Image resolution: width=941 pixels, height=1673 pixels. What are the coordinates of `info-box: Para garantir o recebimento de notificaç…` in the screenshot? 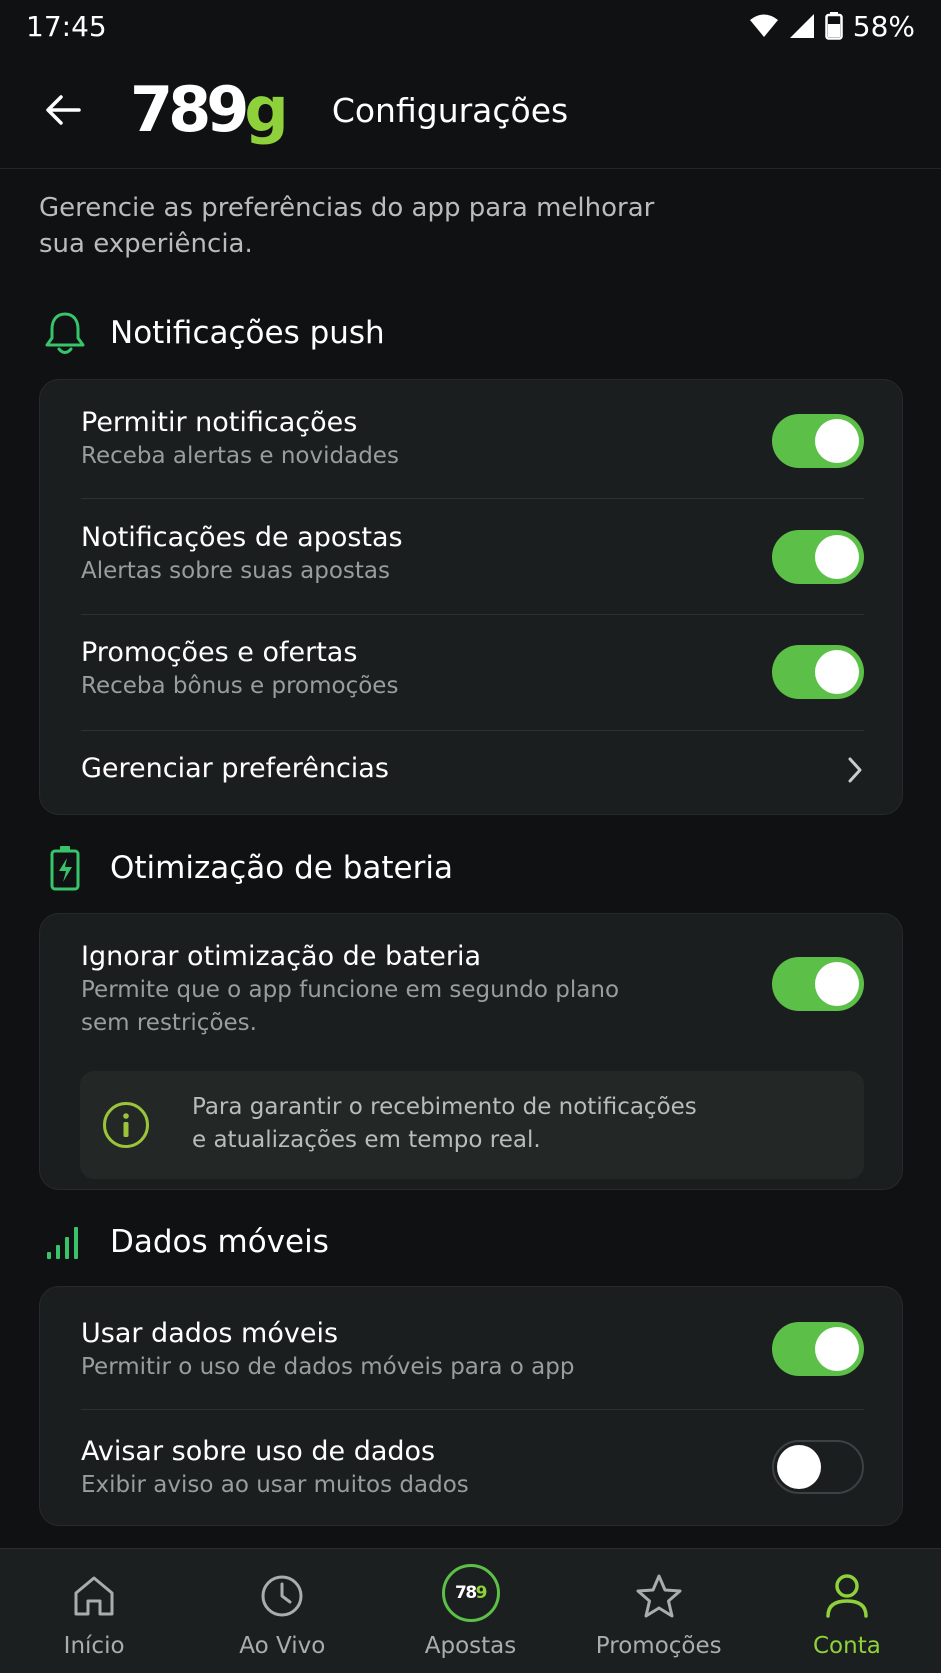 It's located at (472, 1125).